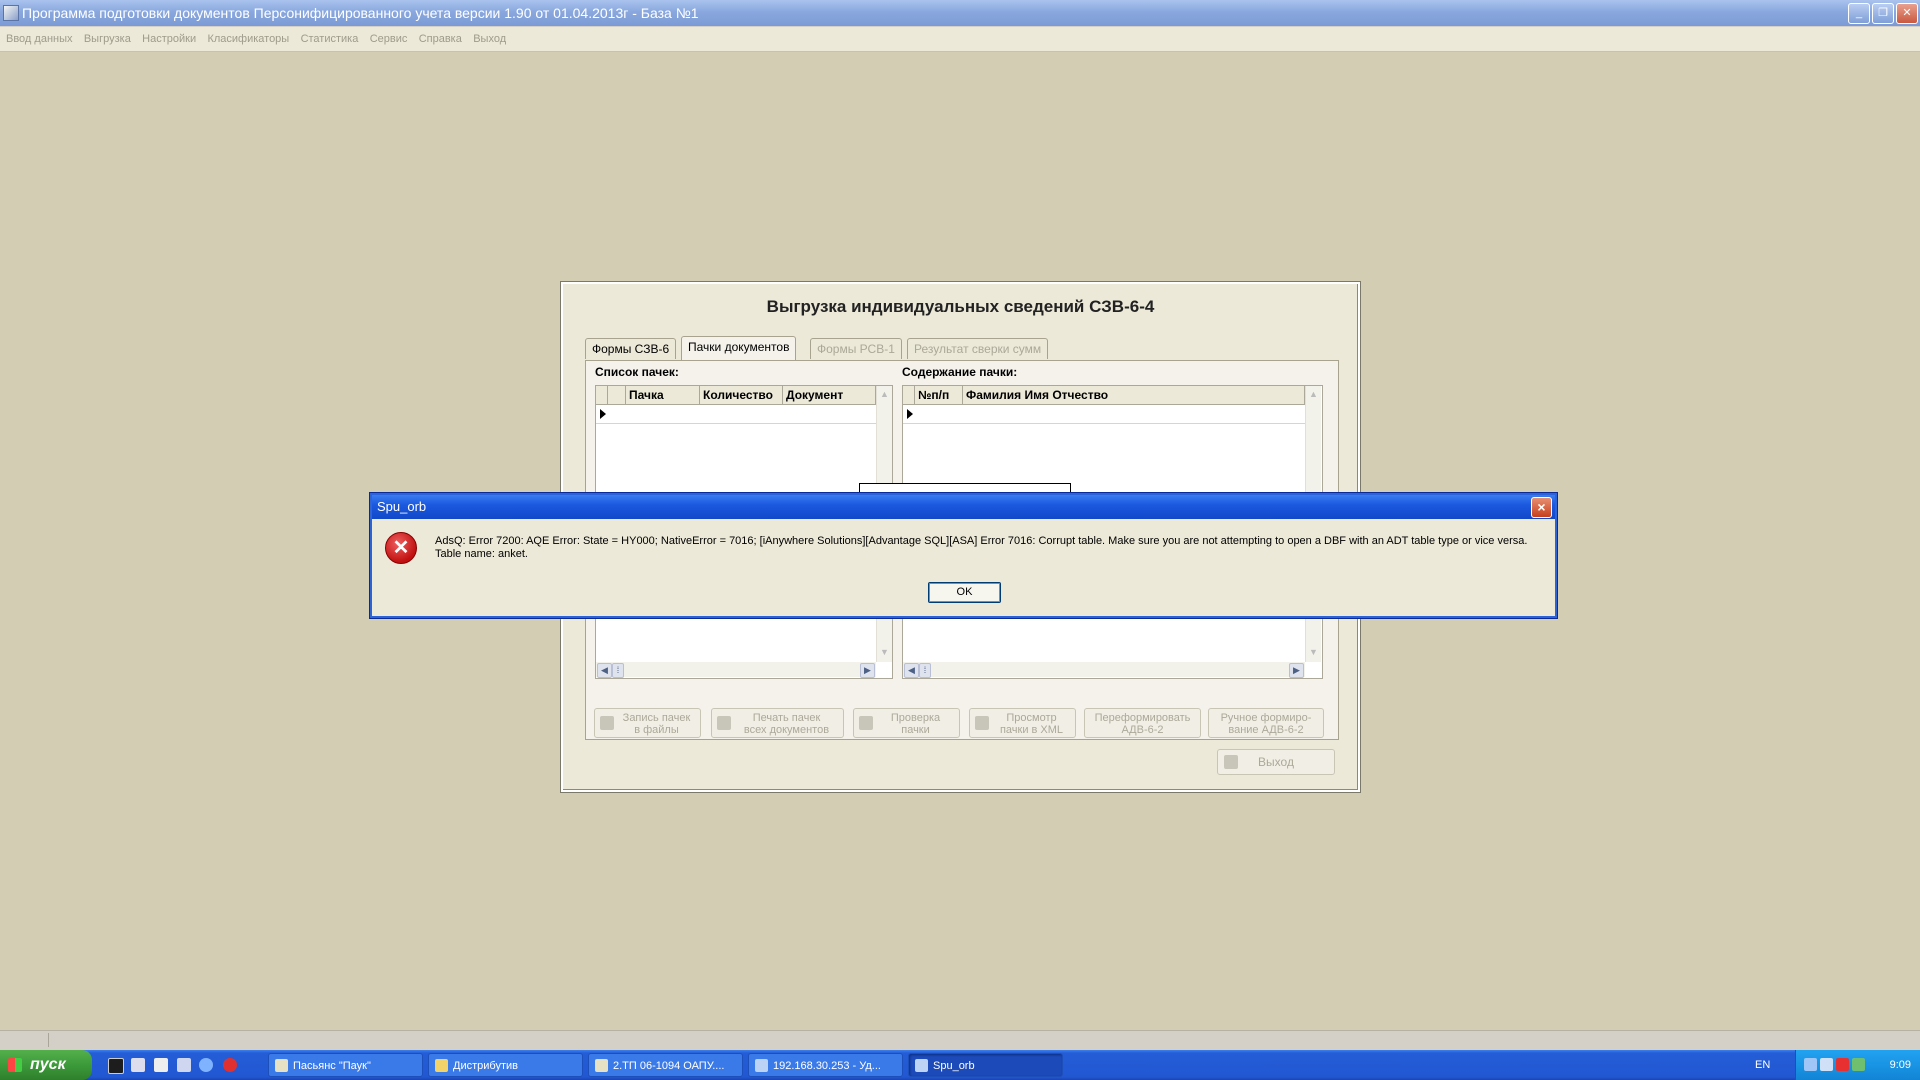 Image resolution: width=1920 pixels, height=1080 pixels. What do you see at coordinates (1142, 723) in the screenshot?
I see `reform-adv-button: Переформировать АДВ-6-2` at bounding box center [1142, 723].